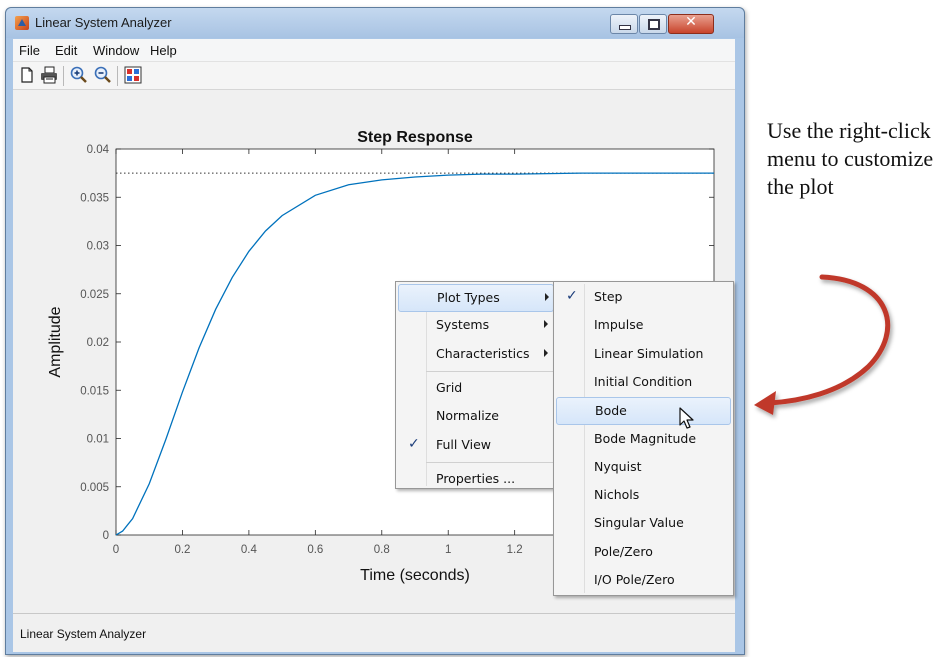 This screenshot has width=939, height=657. Describe the element at coordinates (315, 550) in the screenshot. I see `x-tick-label: 0.6` at that location.